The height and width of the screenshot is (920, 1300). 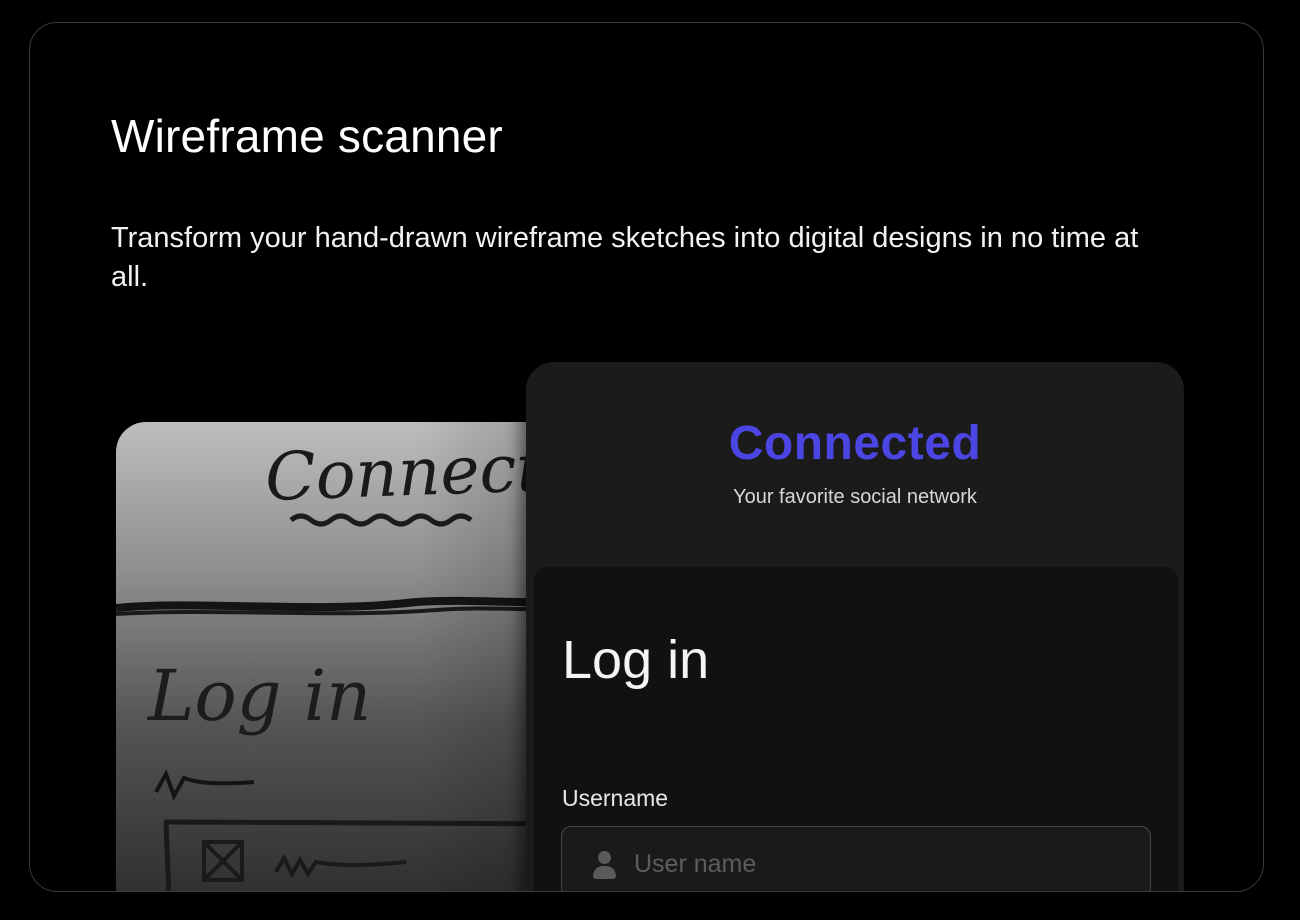 I want to click on card-title: Wireframe scanner, so click(x=307, y=136).